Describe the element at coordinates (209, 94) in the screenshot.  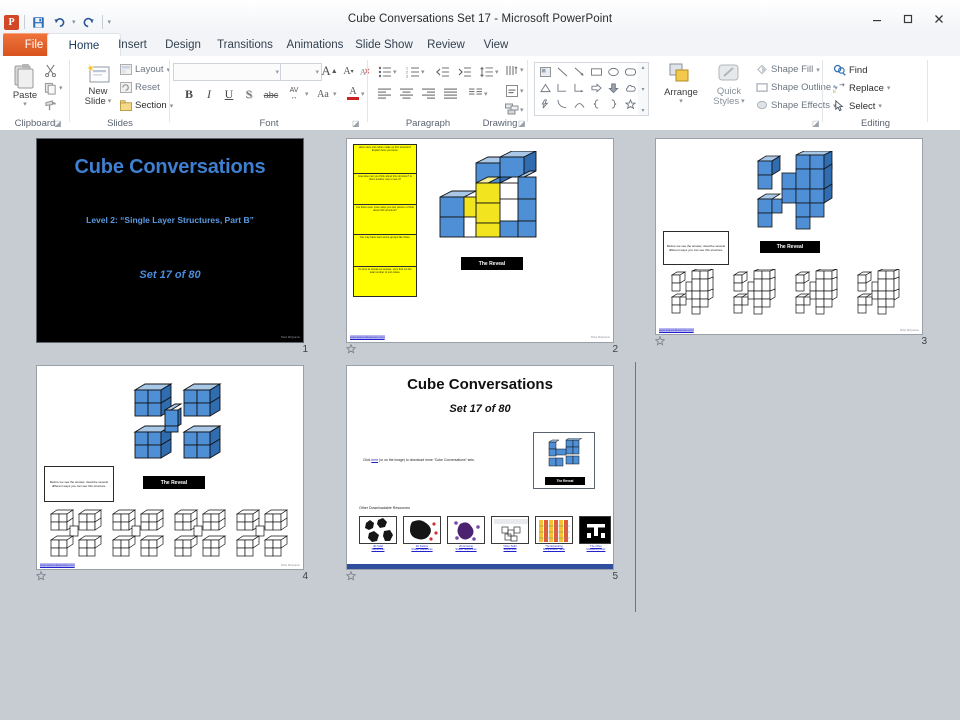
I see `italic-button: I` at that location.